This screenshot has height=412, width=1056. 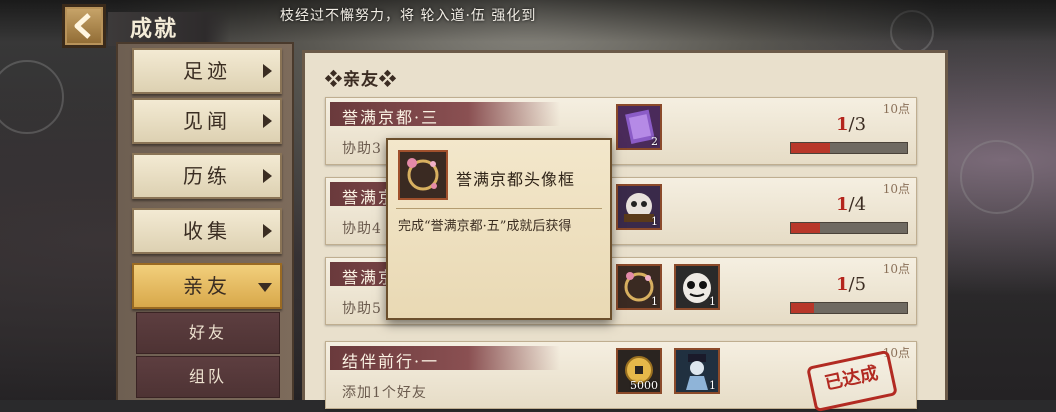 I want to click on tooltip-item-slot, so click(x=423, y=175).